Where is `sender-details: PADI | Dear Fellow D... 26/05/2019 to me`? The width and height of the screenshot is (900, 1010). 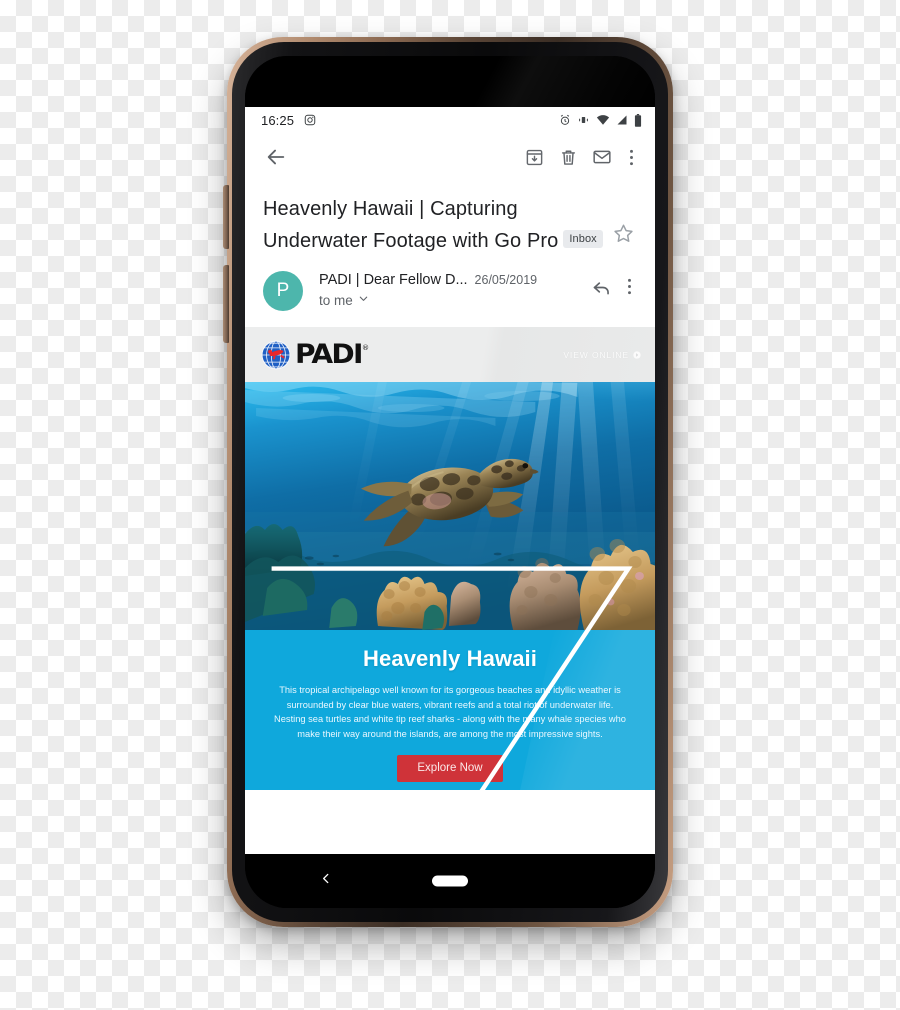
sender-details: PADI | Dear Fellow D... 26/05/2019 to me is located at coordinates (445, 290).